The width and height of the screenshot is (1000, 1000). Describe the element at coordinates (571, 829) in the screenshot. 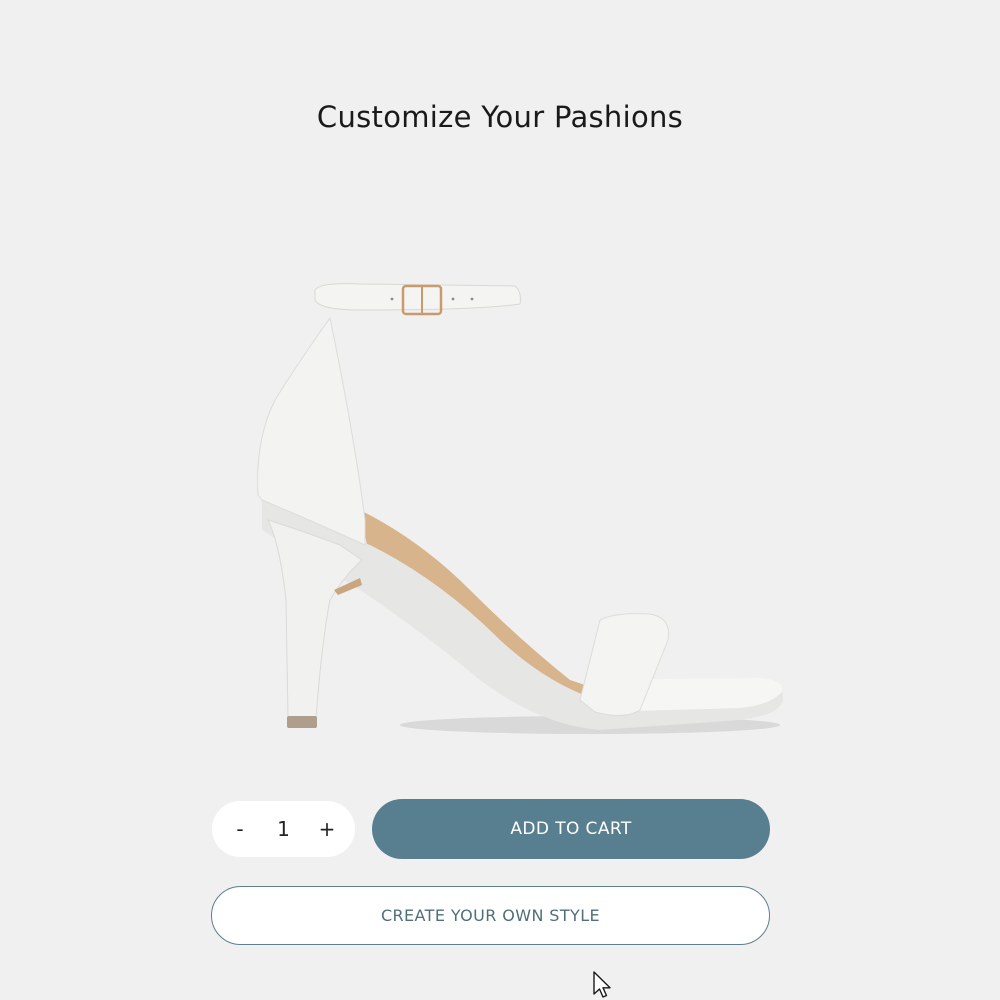

I see `add-to-cart-button: ADD TO CART` at that location.